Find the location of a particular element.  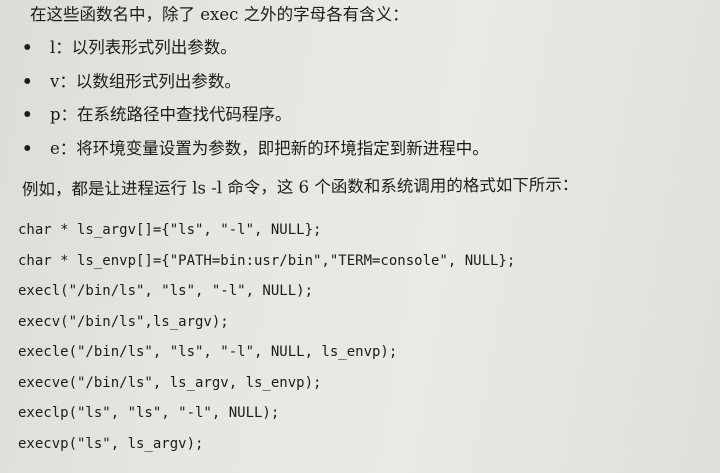

list-item: • p：在系统路径中查找代码程序。 is located at coordinates (255, 120).